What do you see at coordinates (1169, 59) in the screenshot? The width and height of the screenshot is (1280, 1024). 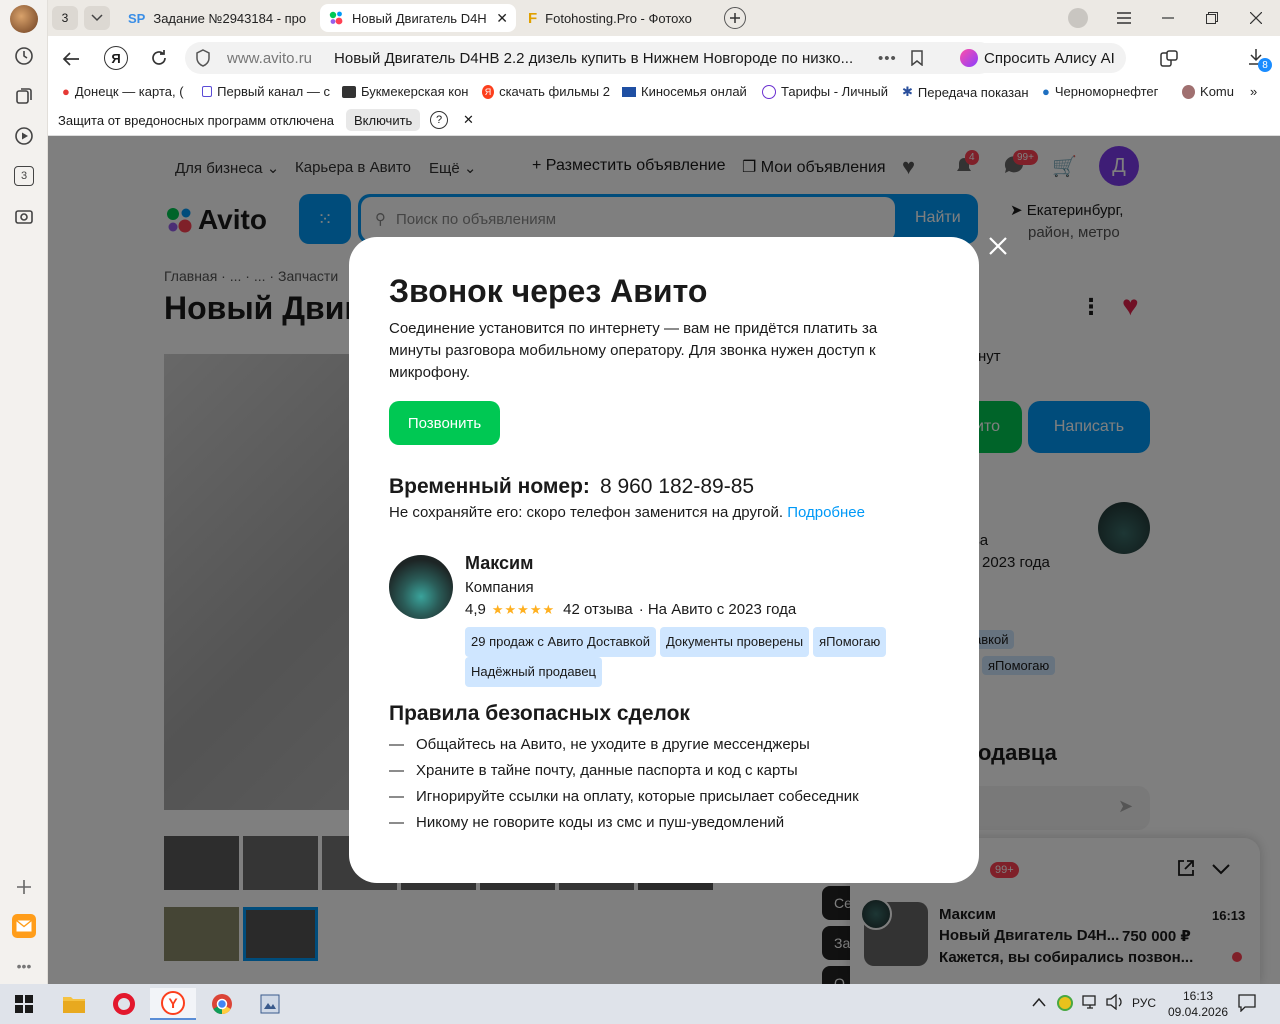 I see `extensions-icon` at bounding box center [1169, 59].